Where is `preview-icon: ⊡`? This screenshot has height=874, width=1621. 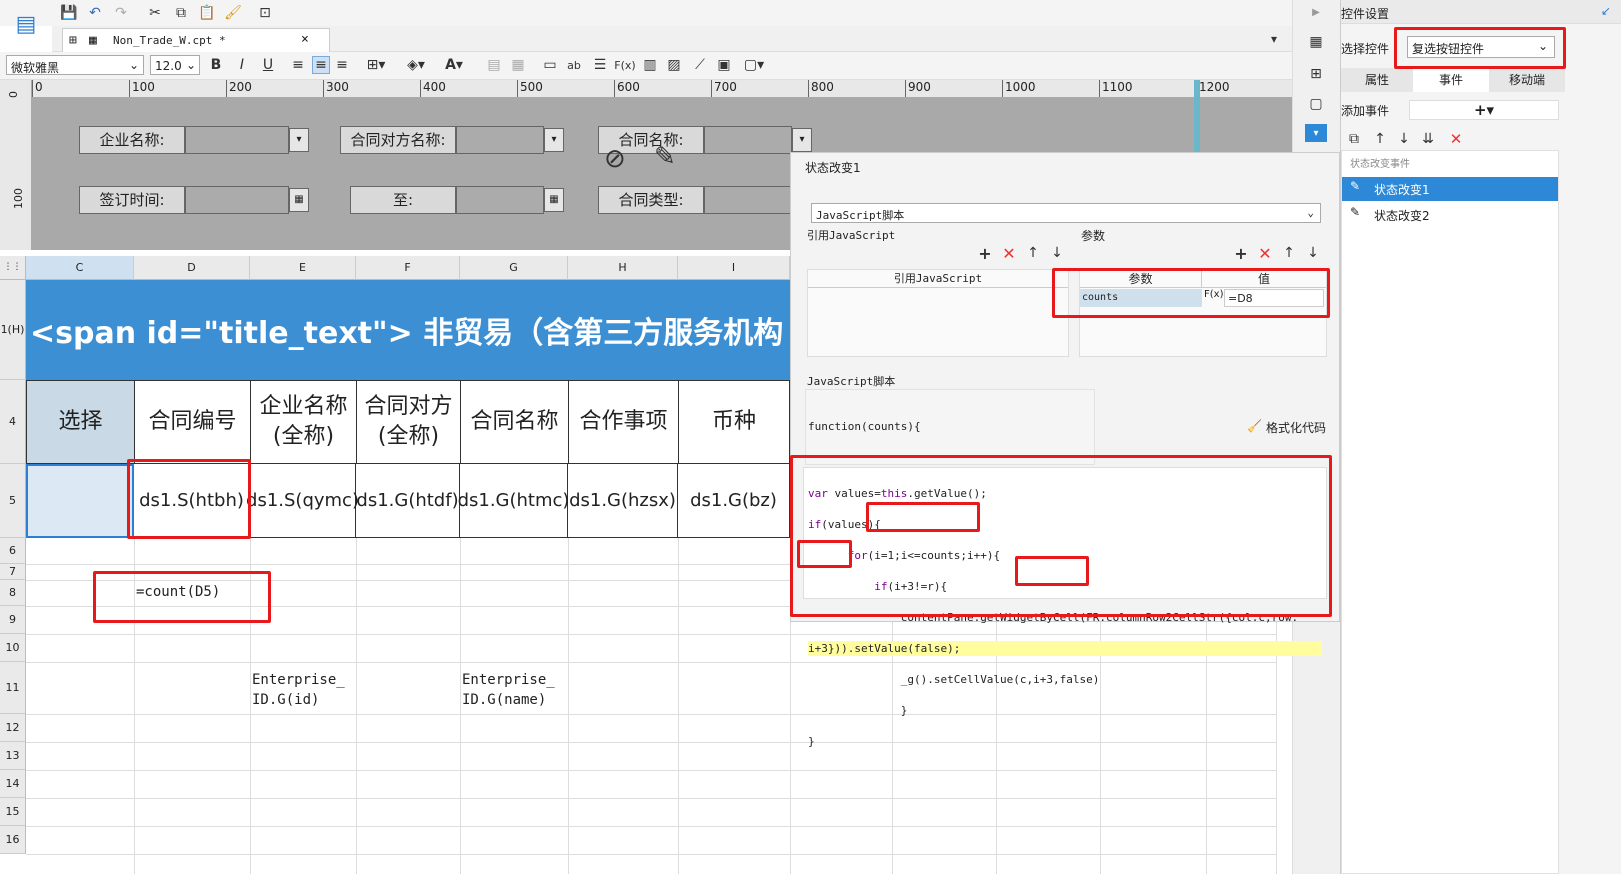
preview-icon: ⊡ is located at coordinates (265, 13).